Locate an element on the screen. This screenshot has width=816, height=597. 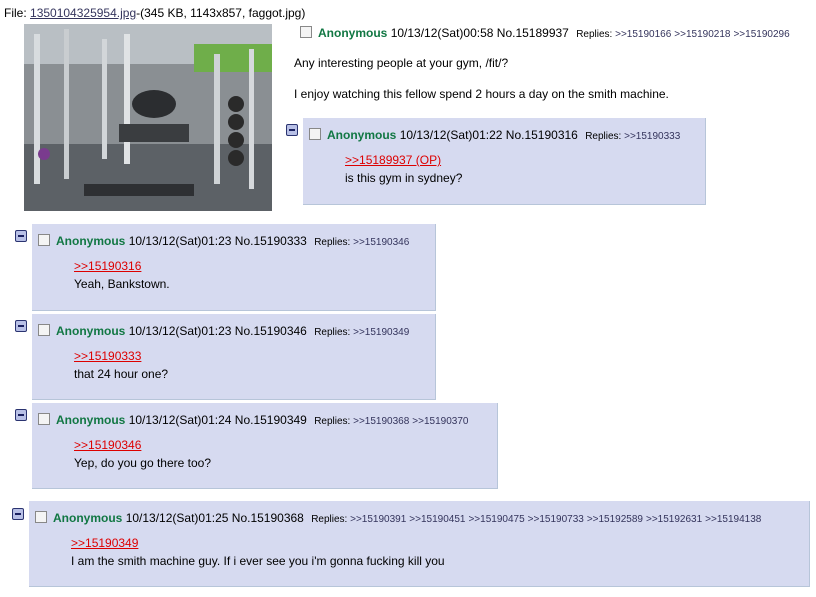
reply-link: >>15190296 is located at coordinates (761, 34).